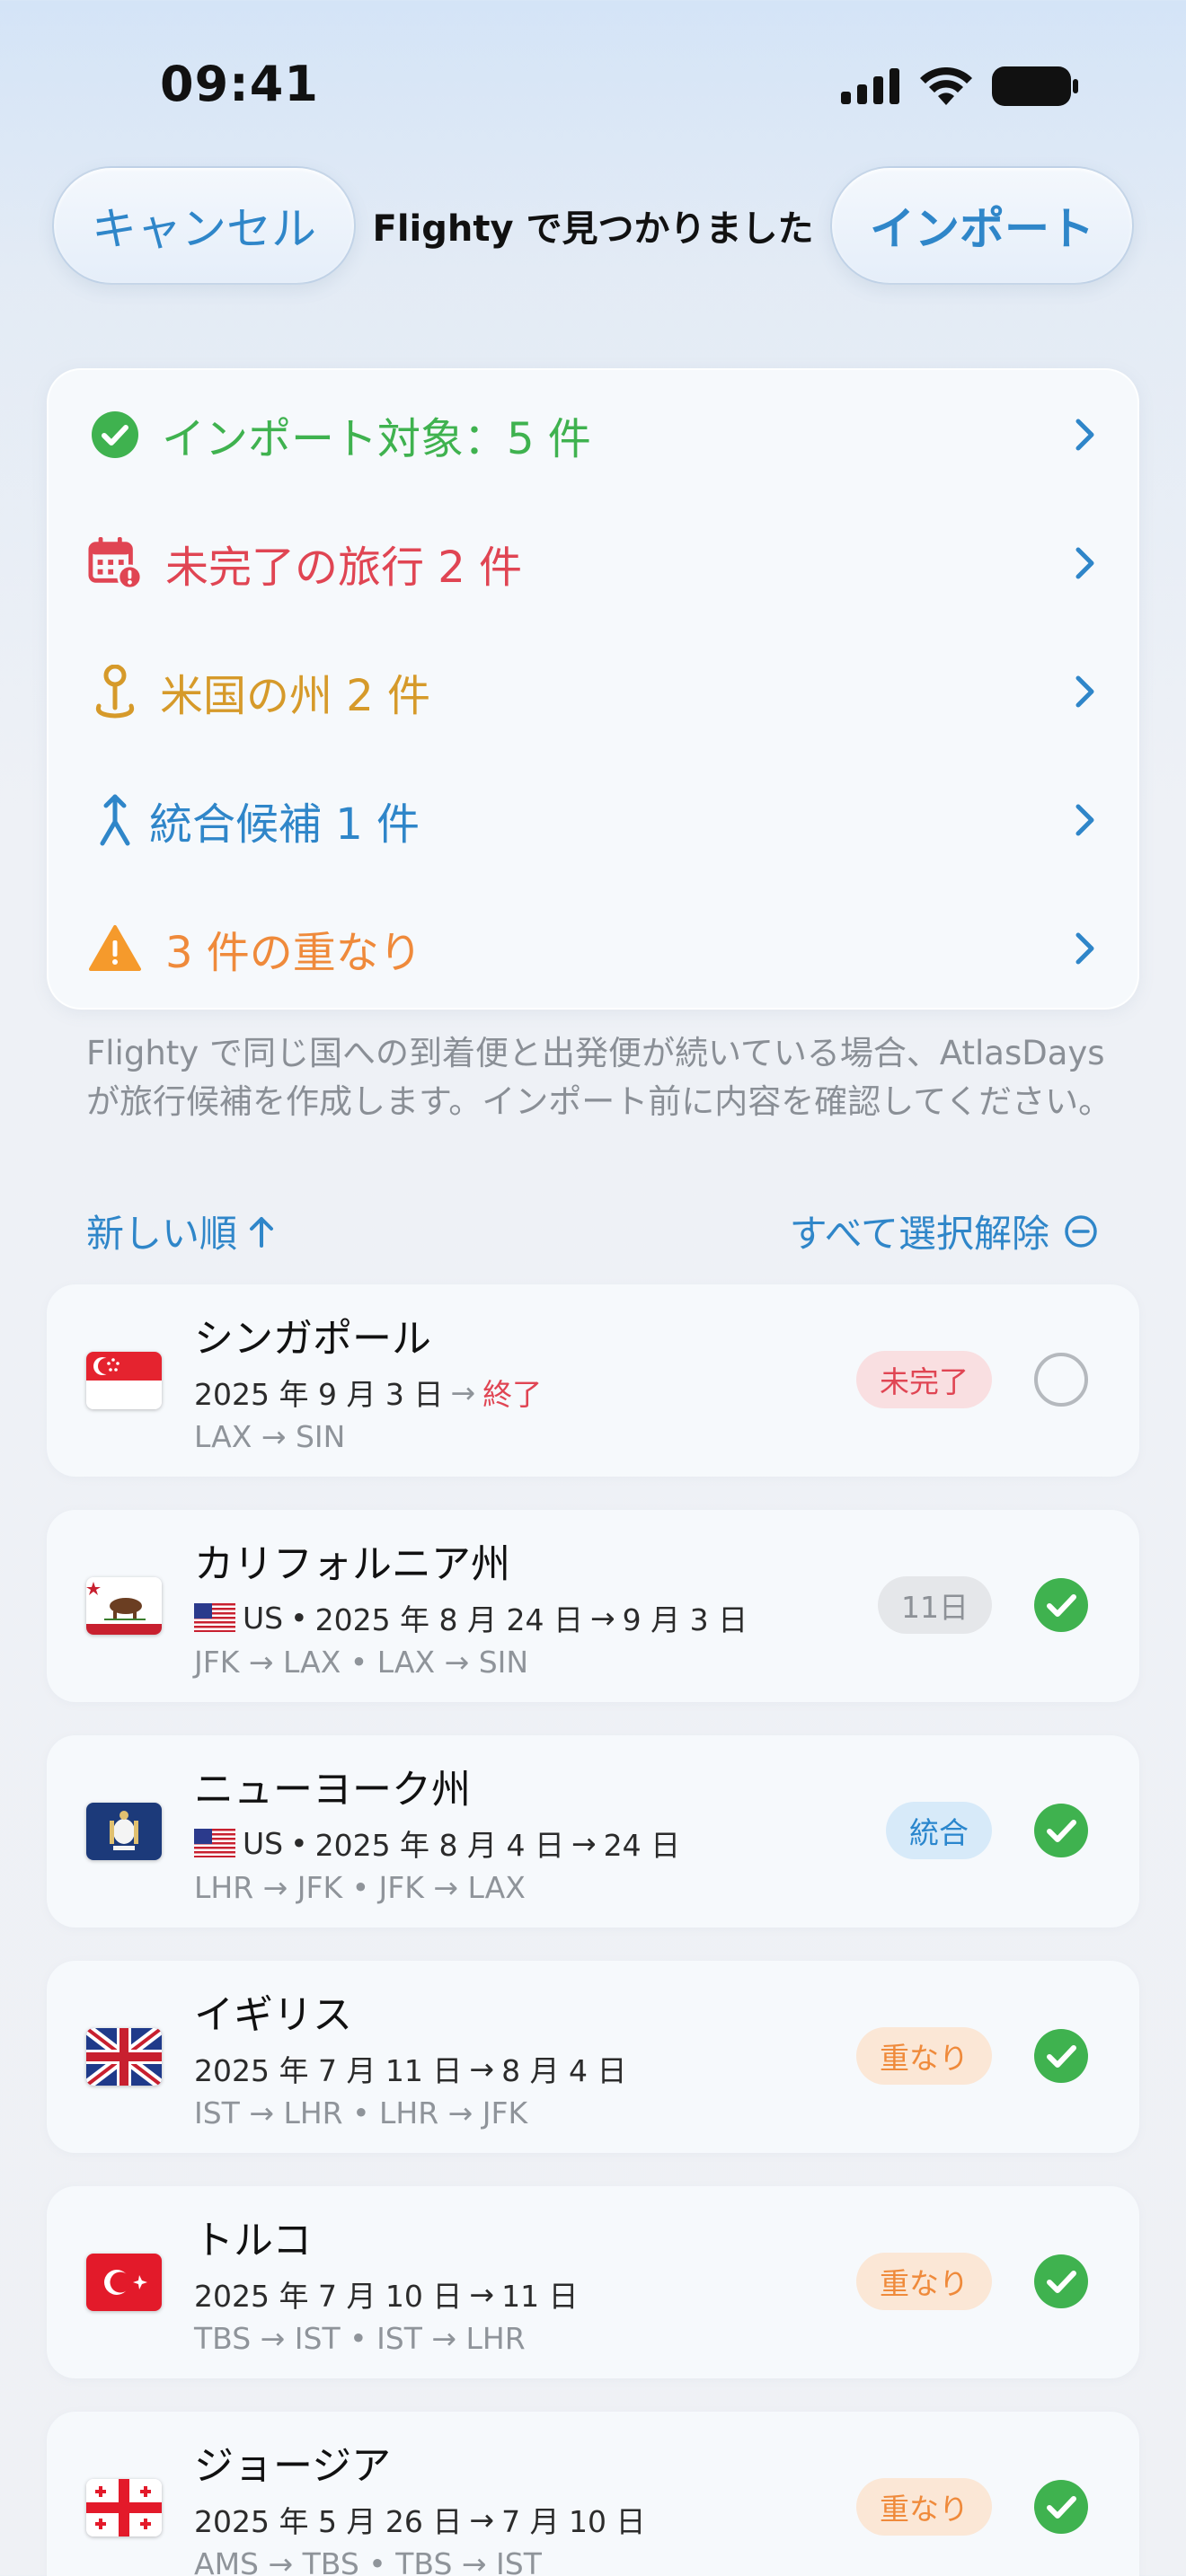 The width and height of the screenshot is (1186, 2576). I want to click on summary-row-import-count: インポート対象：5 件, so click(593, 434).